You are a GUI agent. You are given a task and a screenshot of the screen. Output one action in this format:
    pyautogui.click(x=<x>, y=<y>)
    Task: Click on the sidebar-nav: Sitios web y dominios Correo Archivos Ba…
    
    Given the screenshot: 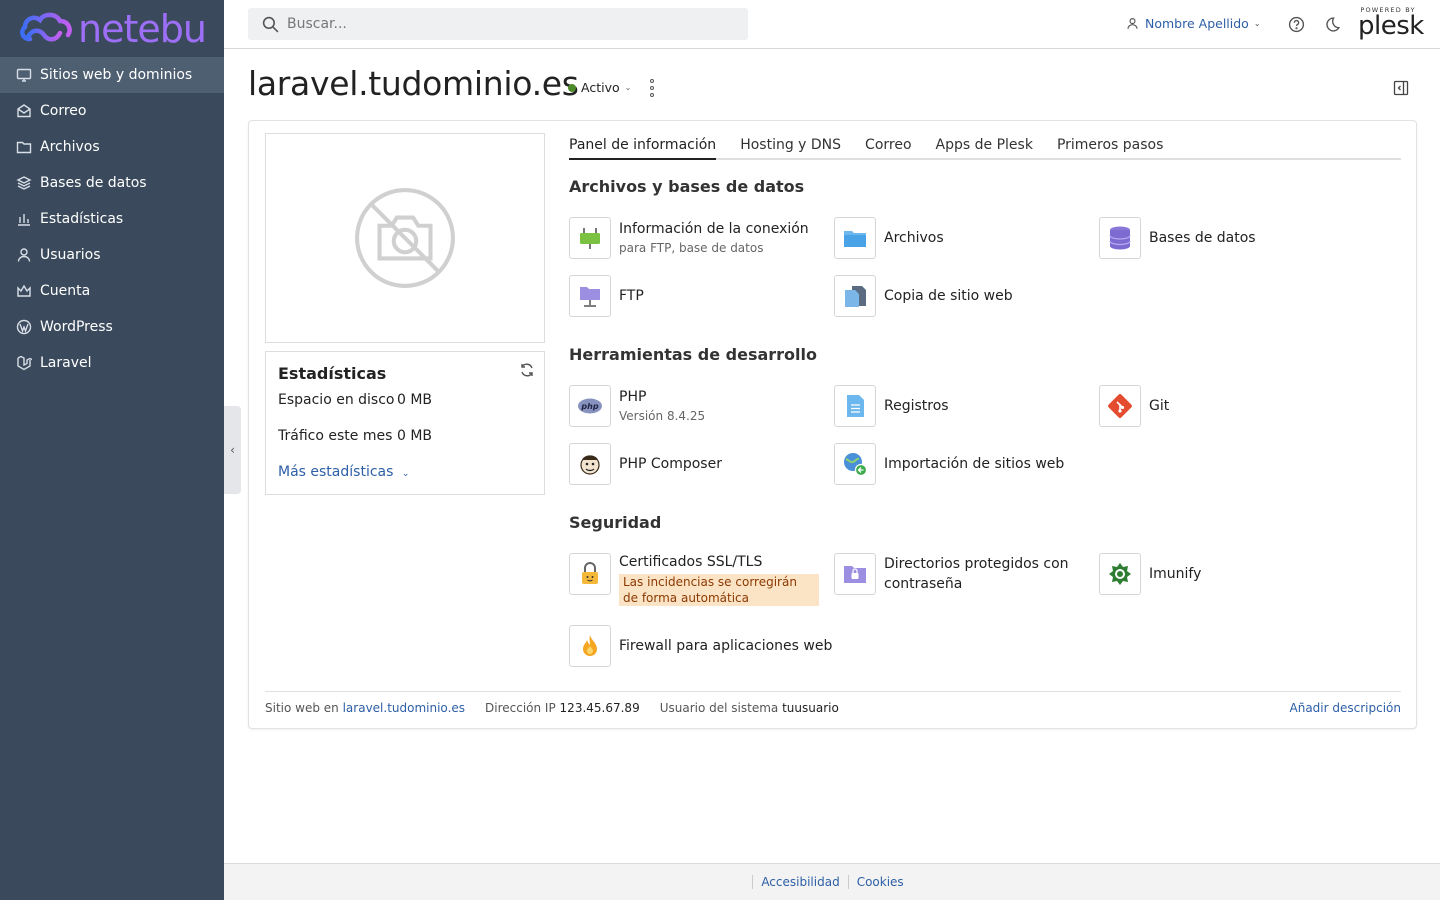 What is the action you would take?
    pyautogui.click(x=112, y=219)
    